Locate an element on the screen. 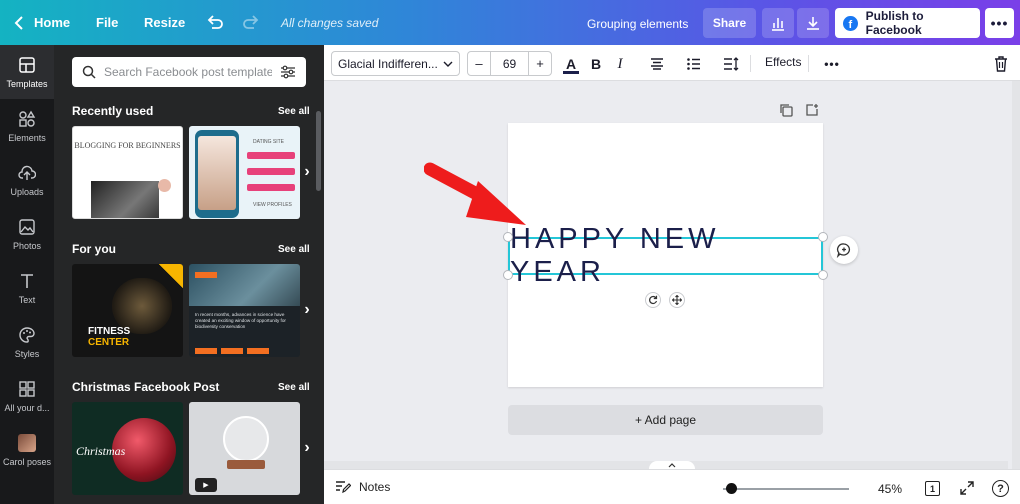  list-icon is located at coordinates (693, 64).